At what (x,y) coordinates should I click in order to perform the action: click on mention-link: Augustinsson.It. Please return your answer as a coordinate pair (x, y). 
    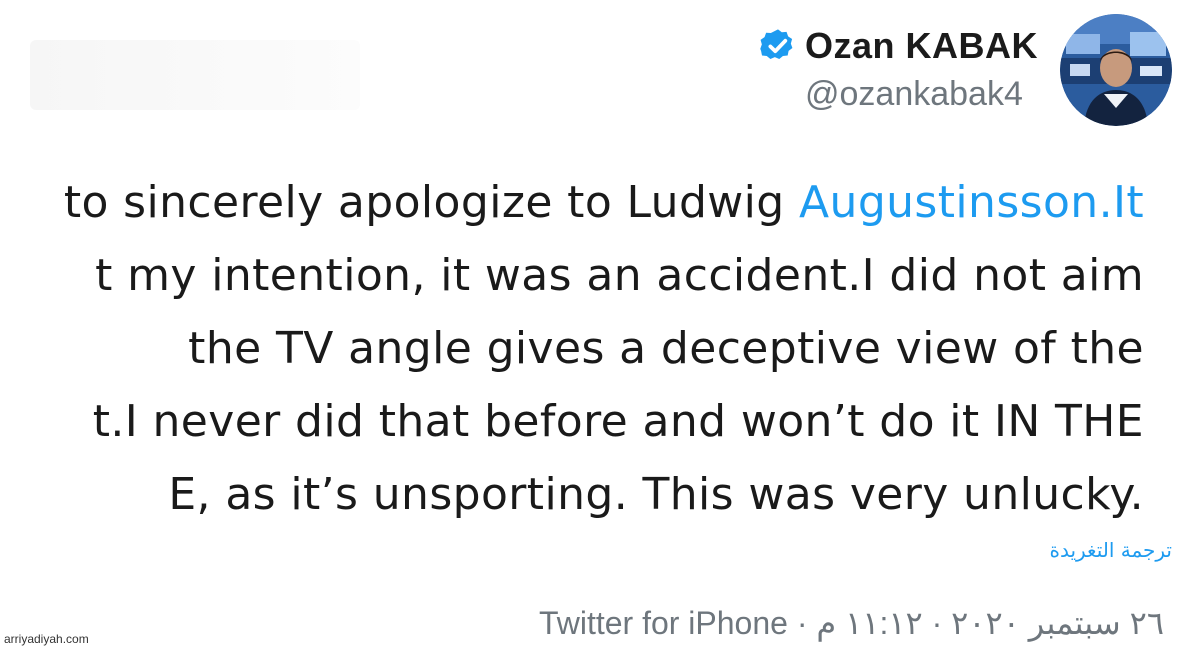
    Looking at the image, I should click on (971, 202).